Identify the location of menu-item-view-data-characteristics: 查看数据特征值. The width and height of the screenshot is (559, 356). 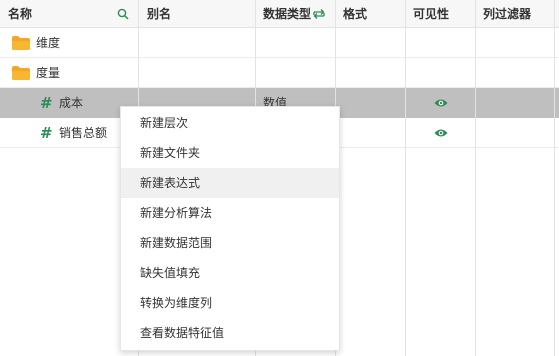
(230, 333).